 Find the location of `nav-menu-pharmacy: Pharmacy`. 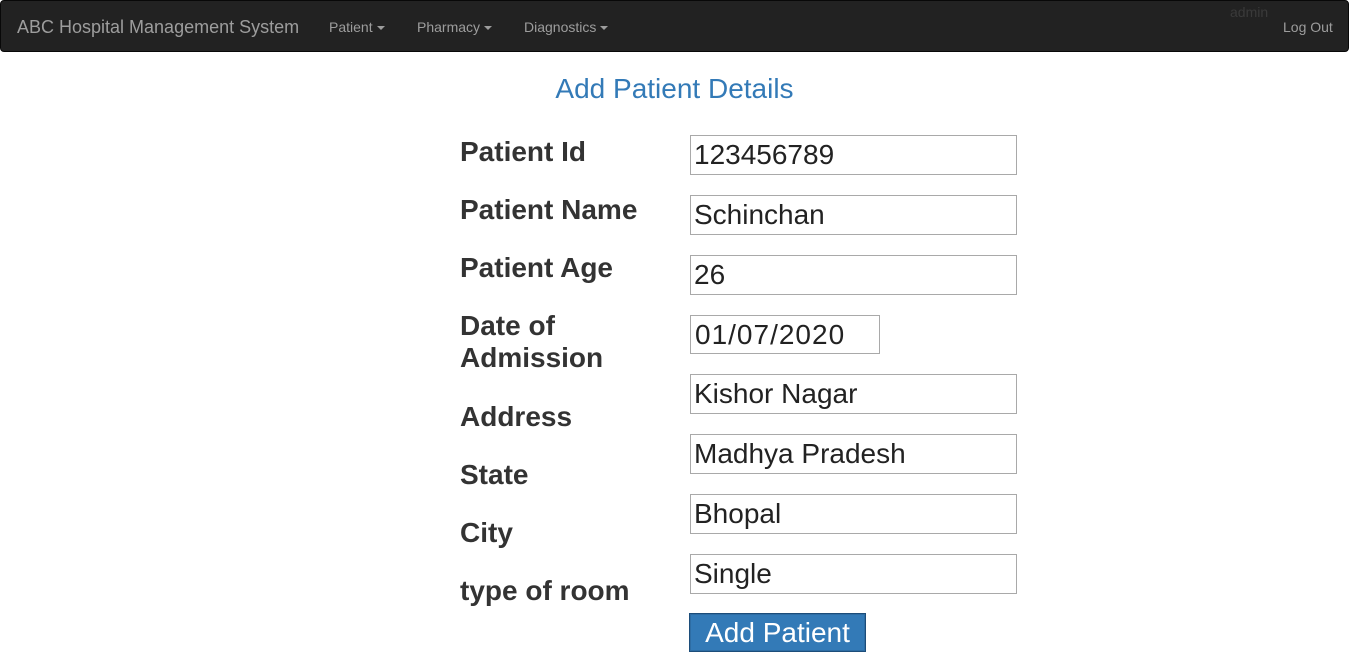

nav-menu-pharmacy: Pharmacy is located at coordinates (455, 27).